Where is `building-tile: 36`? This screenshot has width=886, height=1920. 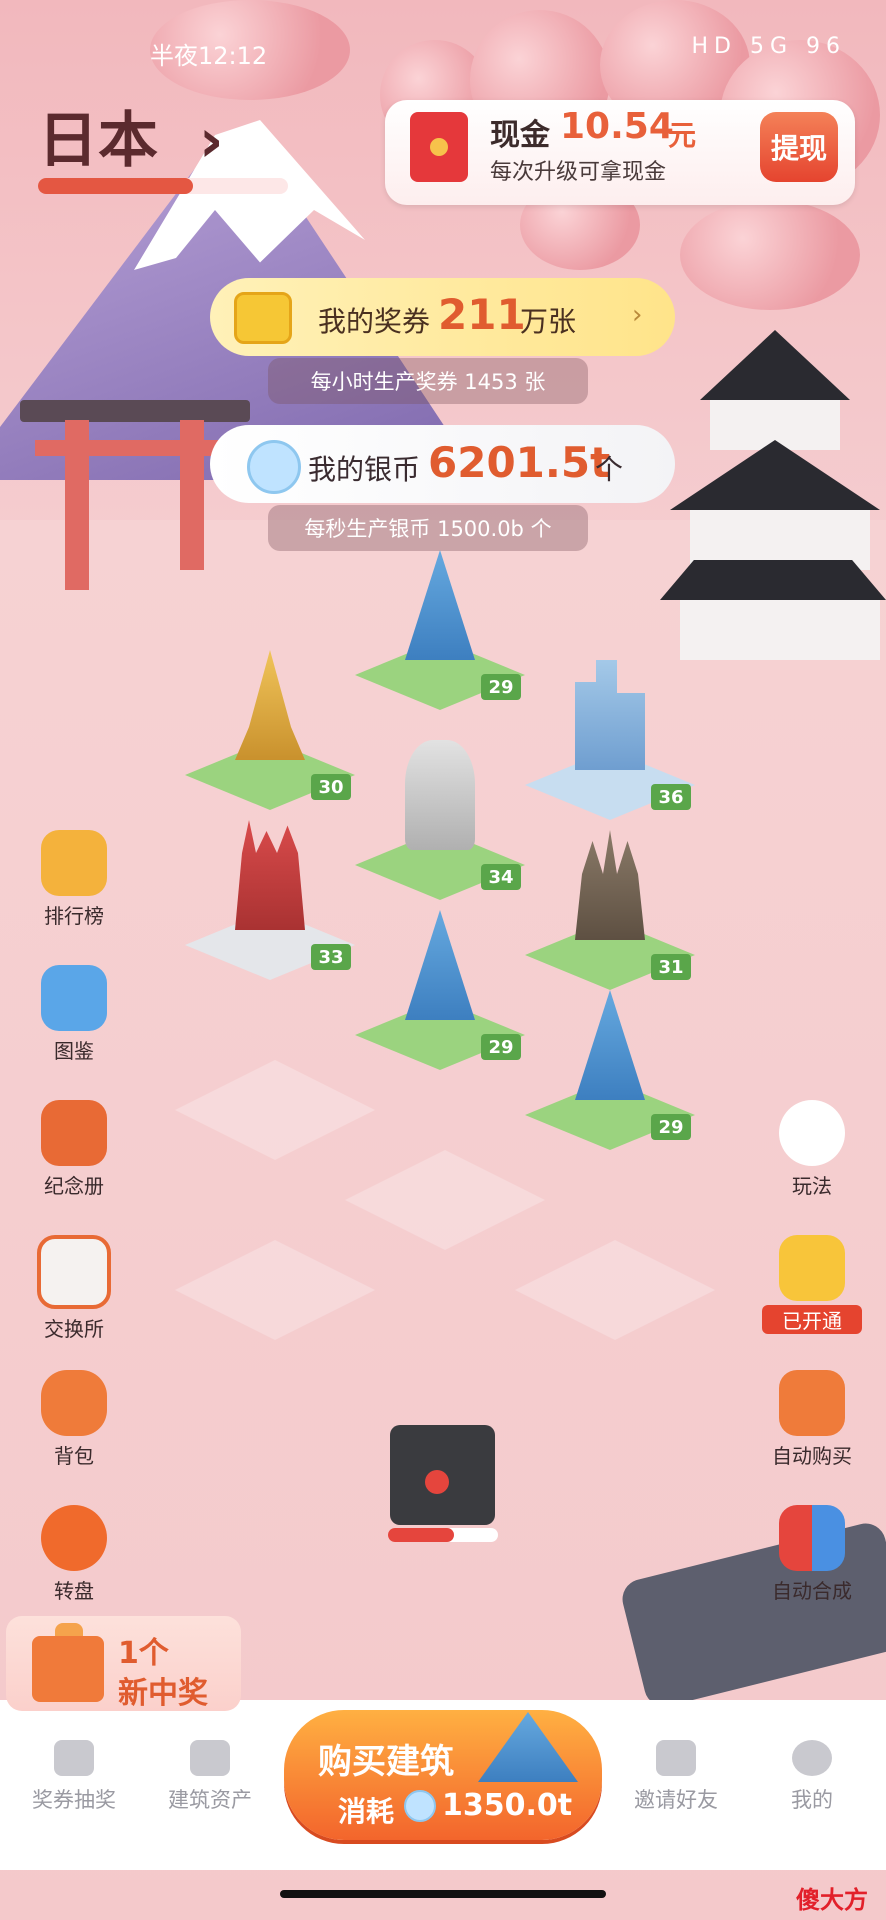 building-tile: 36 is located at coordinates (610, 740).